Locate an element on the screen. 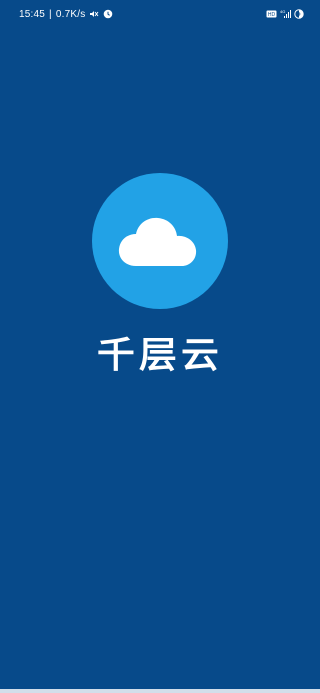 This screenshot has width=320, height=693. battery-icon is located at coordinates (299, 14).